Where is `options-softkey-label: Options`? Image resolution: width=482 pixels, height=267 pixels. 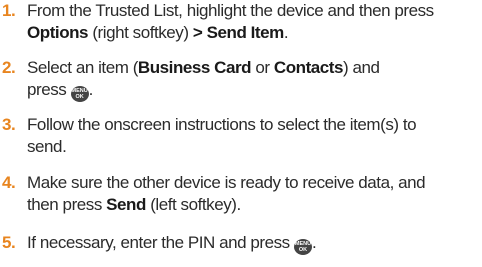 options-softkey-label: Options is located at coordinates (58, 32).